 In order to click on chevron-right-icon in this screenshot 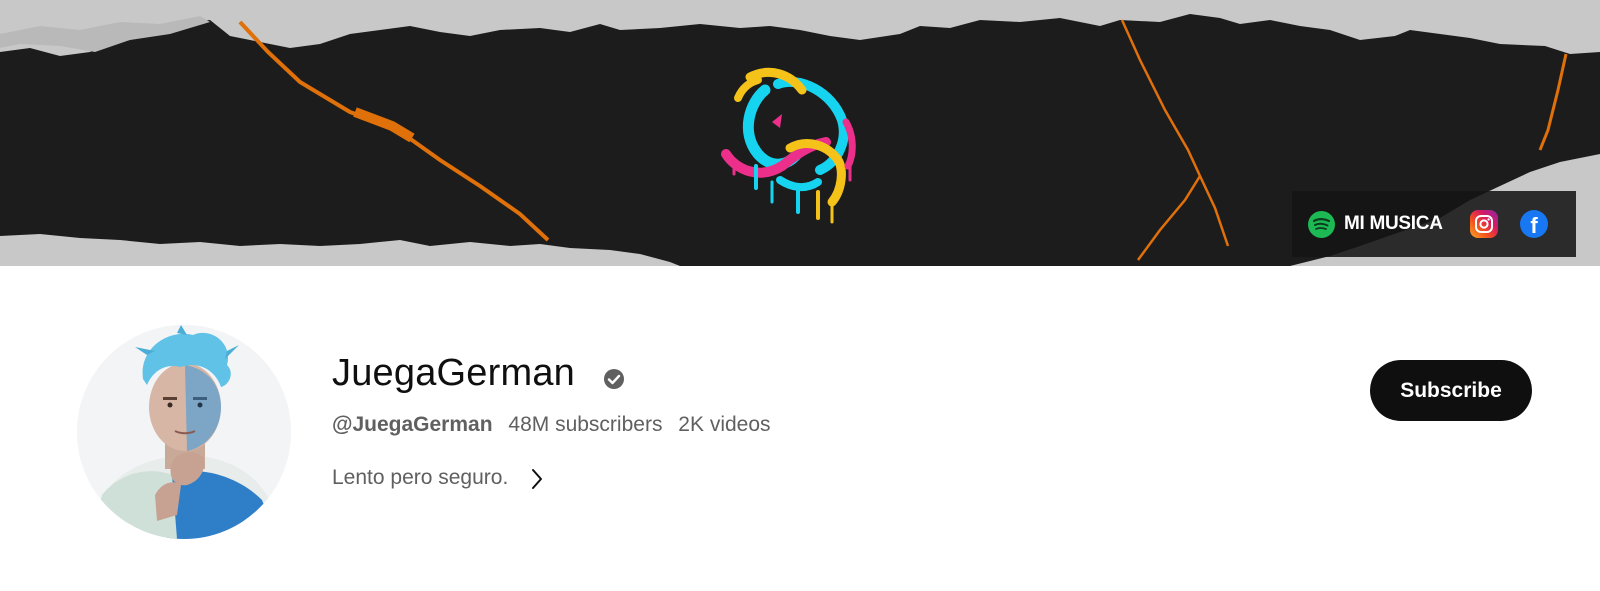, I will do `click(537, 479)`.